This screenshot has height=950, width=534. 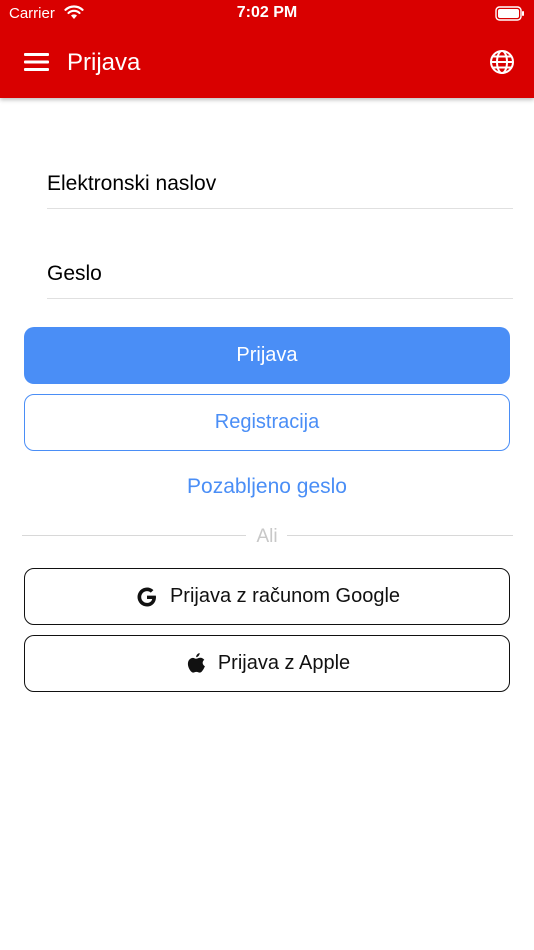 I want to click on register-button-label: Registracija, so click(x=267, y=422).